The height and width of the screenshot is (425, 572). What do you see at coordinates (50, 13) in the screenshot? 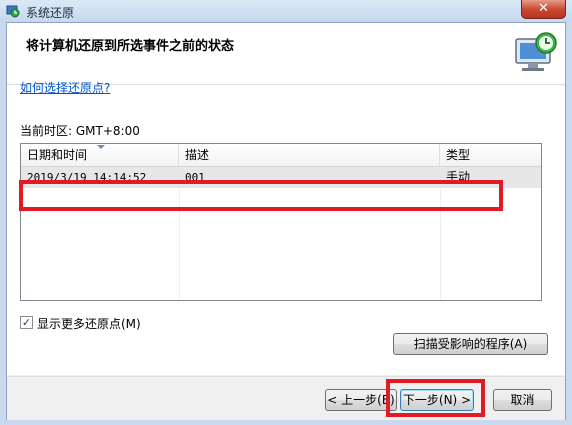
I see `window-title: 系统还原` at bounding box center [50, 13].